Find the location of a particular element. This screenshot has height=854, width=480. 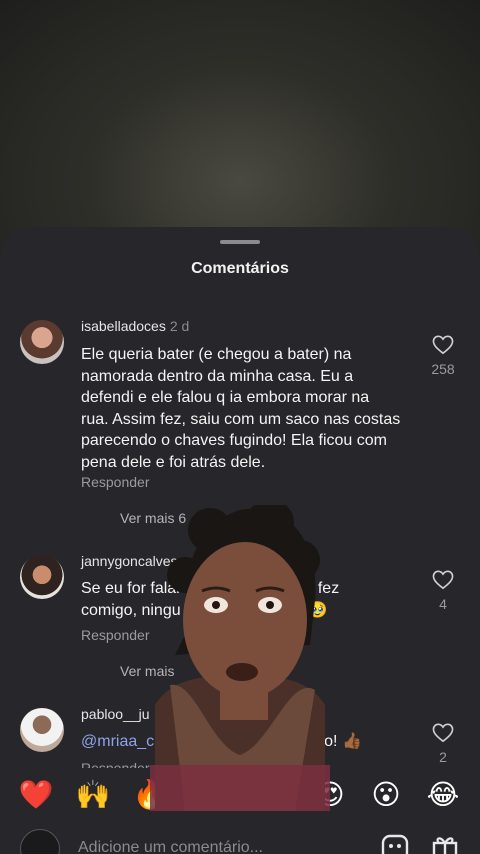

user-mention: @mriaa_c is located at coordinates (117, 741).